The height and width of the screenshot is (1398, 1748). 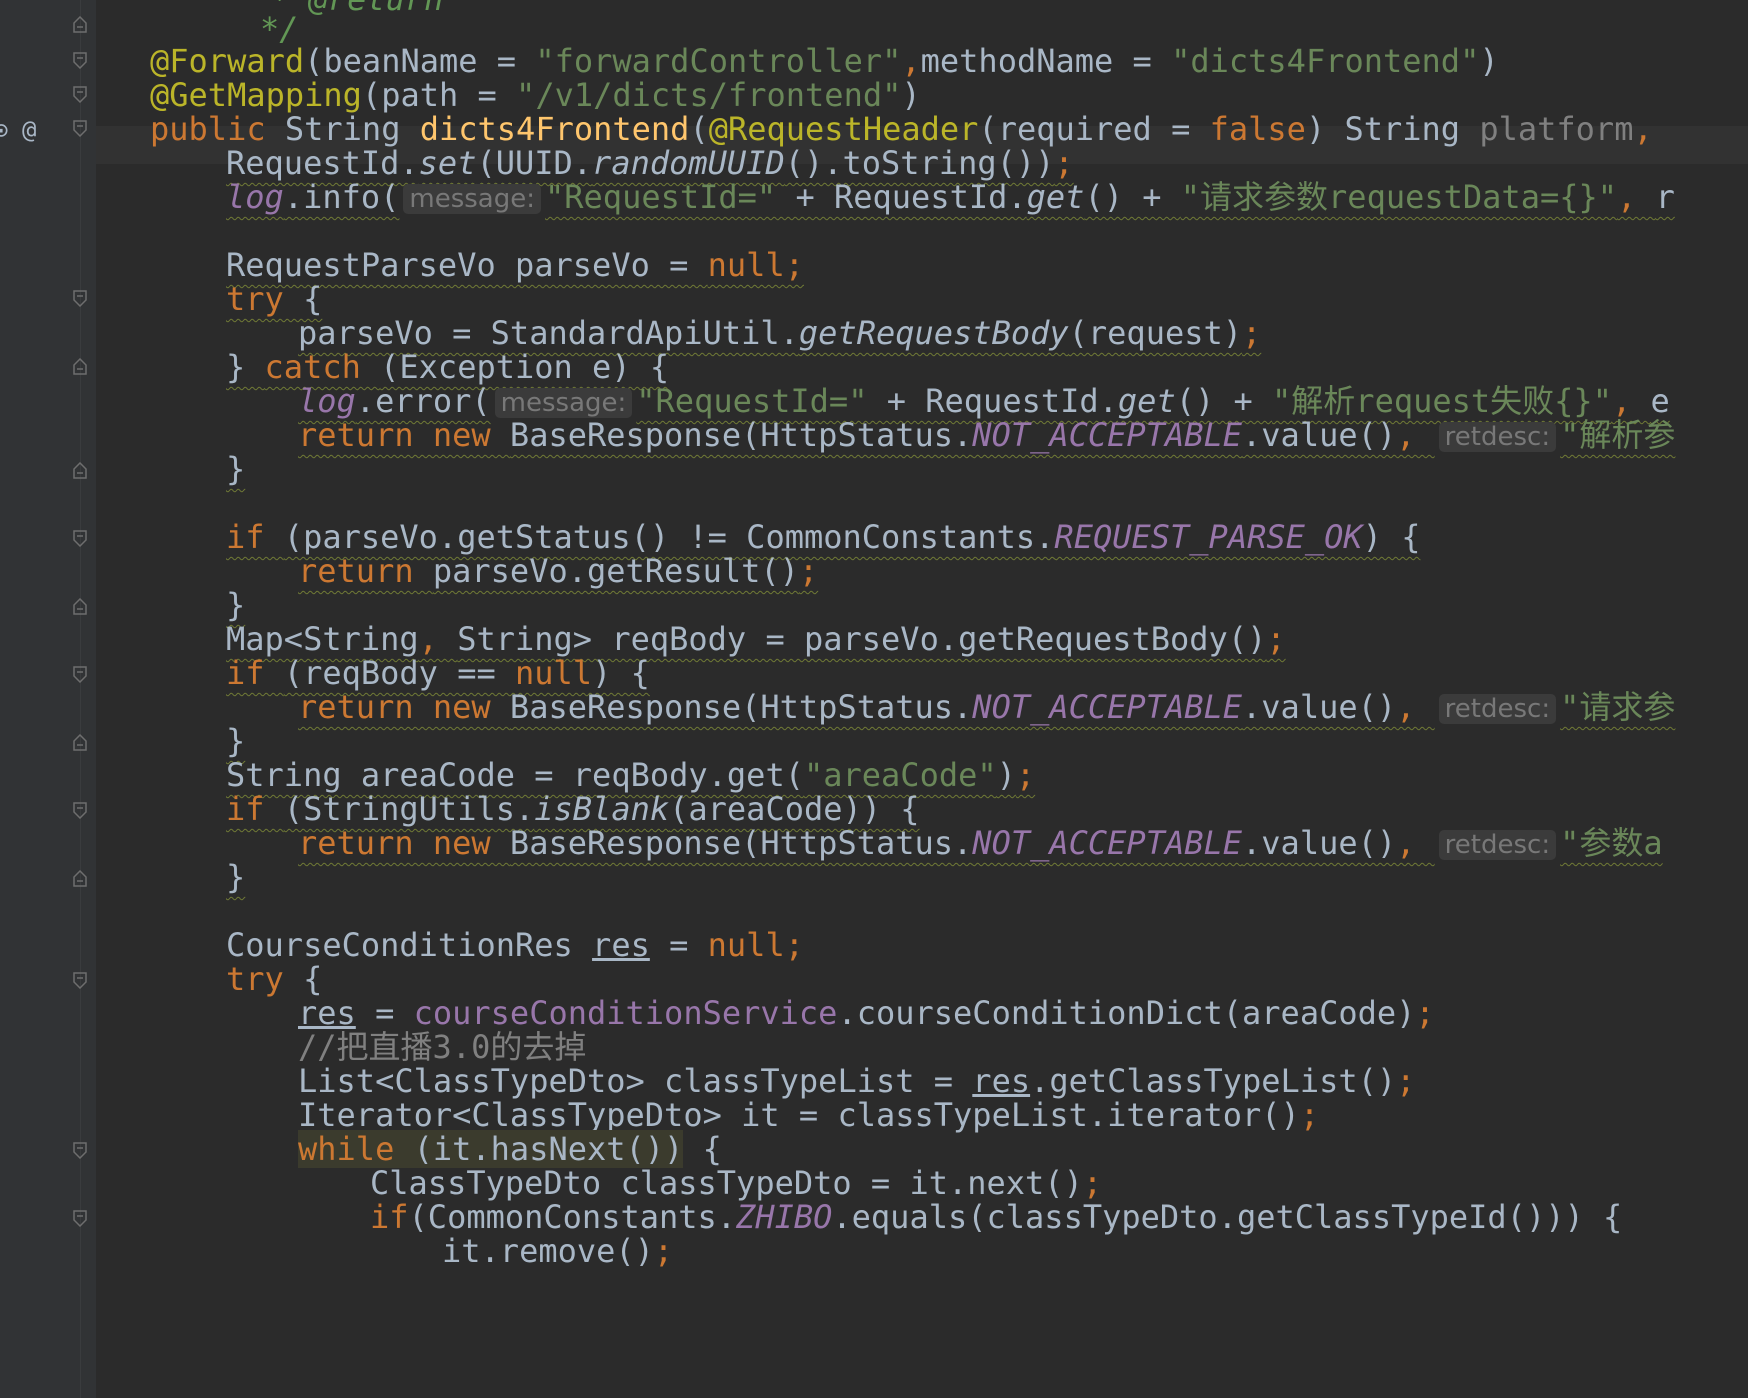 What do you see at coordinates (327, 401) in the screenshot?
I see `code-token: log` at bounding box center [327, 401].